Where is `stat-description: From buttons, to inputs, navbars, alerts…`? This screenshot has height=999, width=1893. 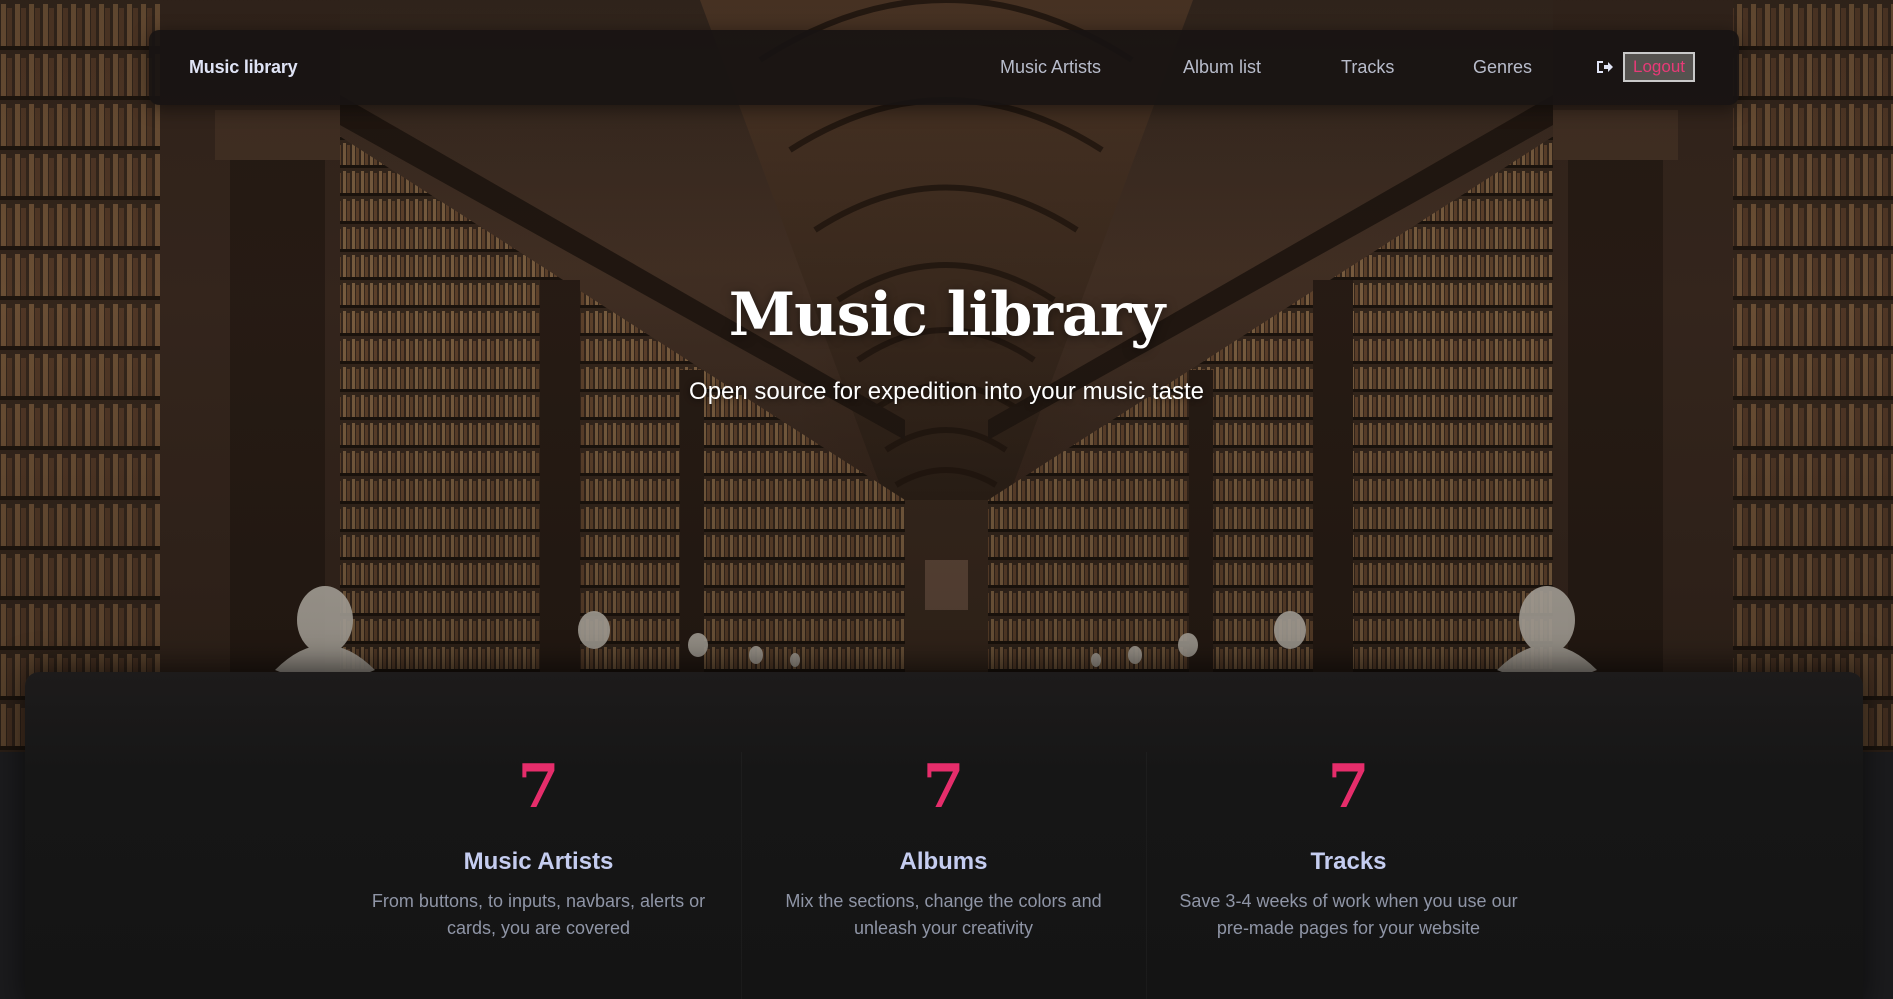 stat-description: From buttons, to inputs, navbars, alerts… is located at coordinates (538, 914).